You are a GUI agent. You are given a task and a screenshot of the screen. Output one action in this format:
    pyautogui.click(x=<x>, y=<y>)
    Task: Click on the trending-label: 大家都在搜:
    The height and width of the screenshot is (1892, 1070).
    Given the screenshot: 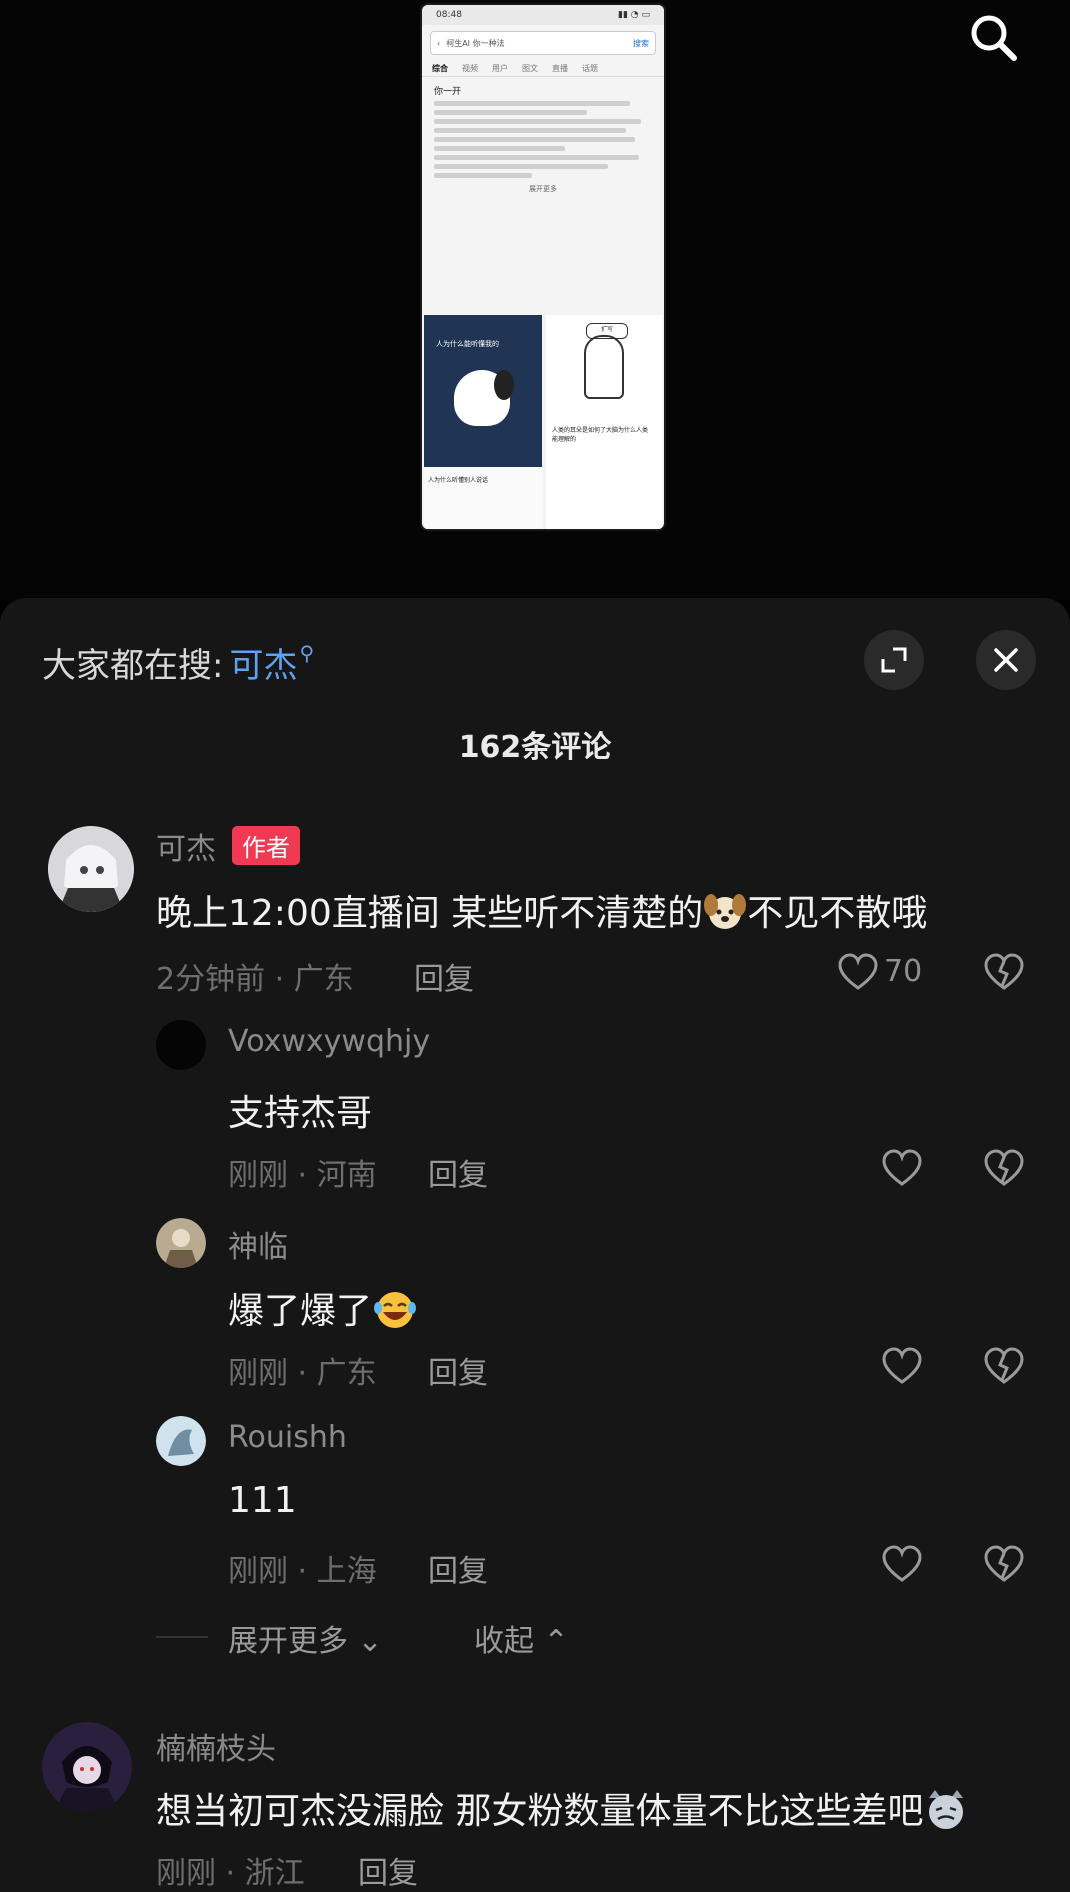 What is the action you would take?
    pyautogui.click(x=133, y=666)
    